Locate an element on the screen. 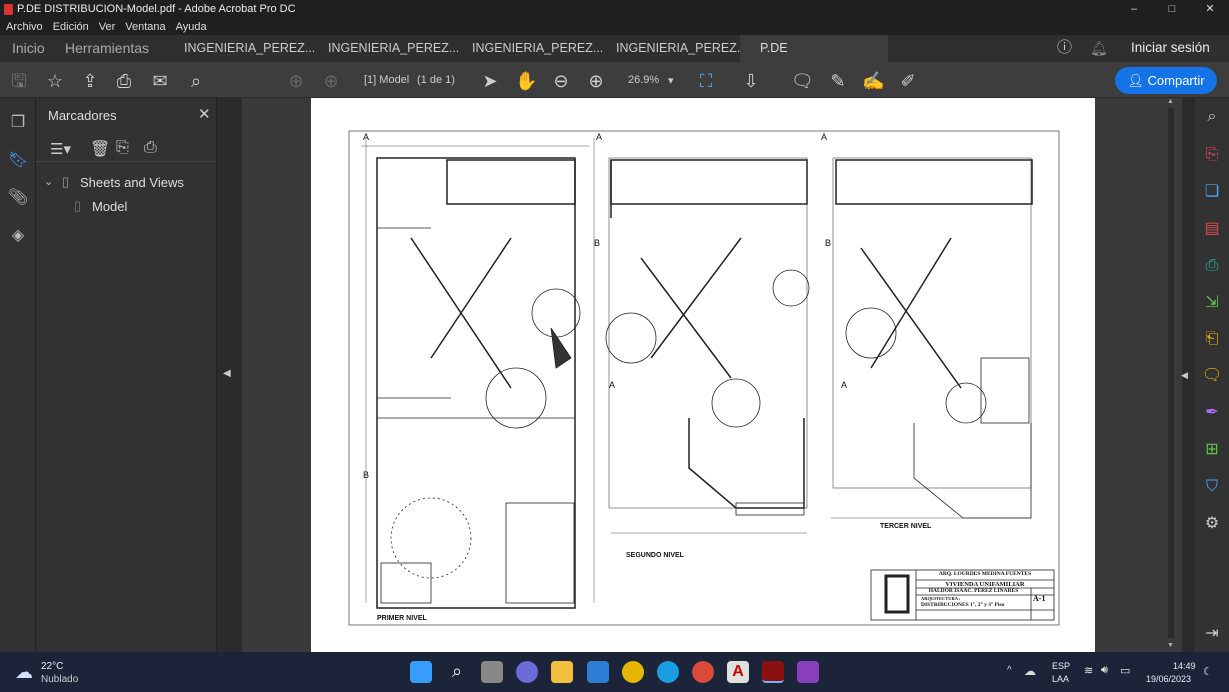 The height and width of the screenshot is (692, 1229). clock-time: 14:49 is located at coordinates (1184, 666).